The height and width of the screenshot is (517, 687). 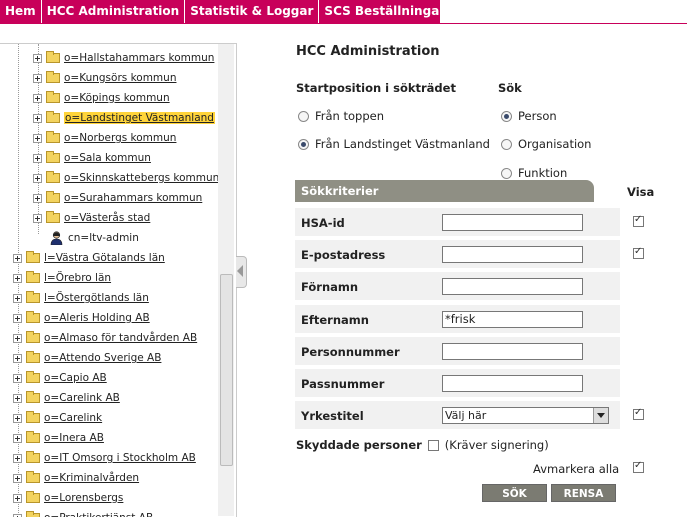 I want to click on tree-node-label: o=Köpings kommun, so click(x=117, y=98).